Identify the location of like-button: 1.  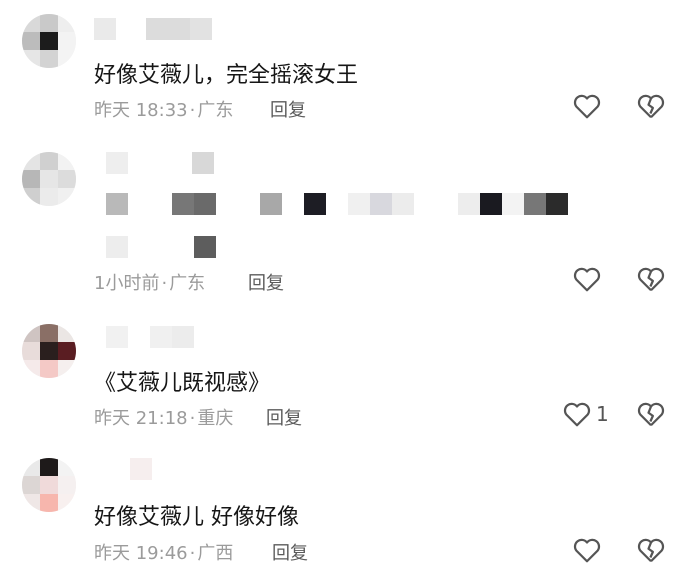
(585, 414).